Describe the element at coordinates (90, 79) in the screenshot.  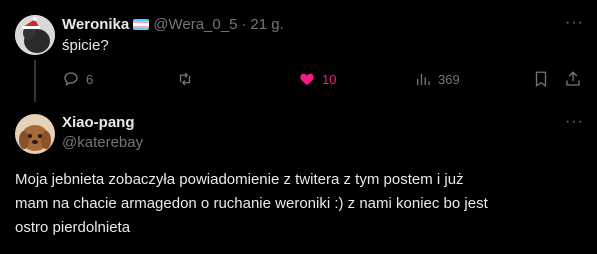
I see `reply-count: 6` at that location.